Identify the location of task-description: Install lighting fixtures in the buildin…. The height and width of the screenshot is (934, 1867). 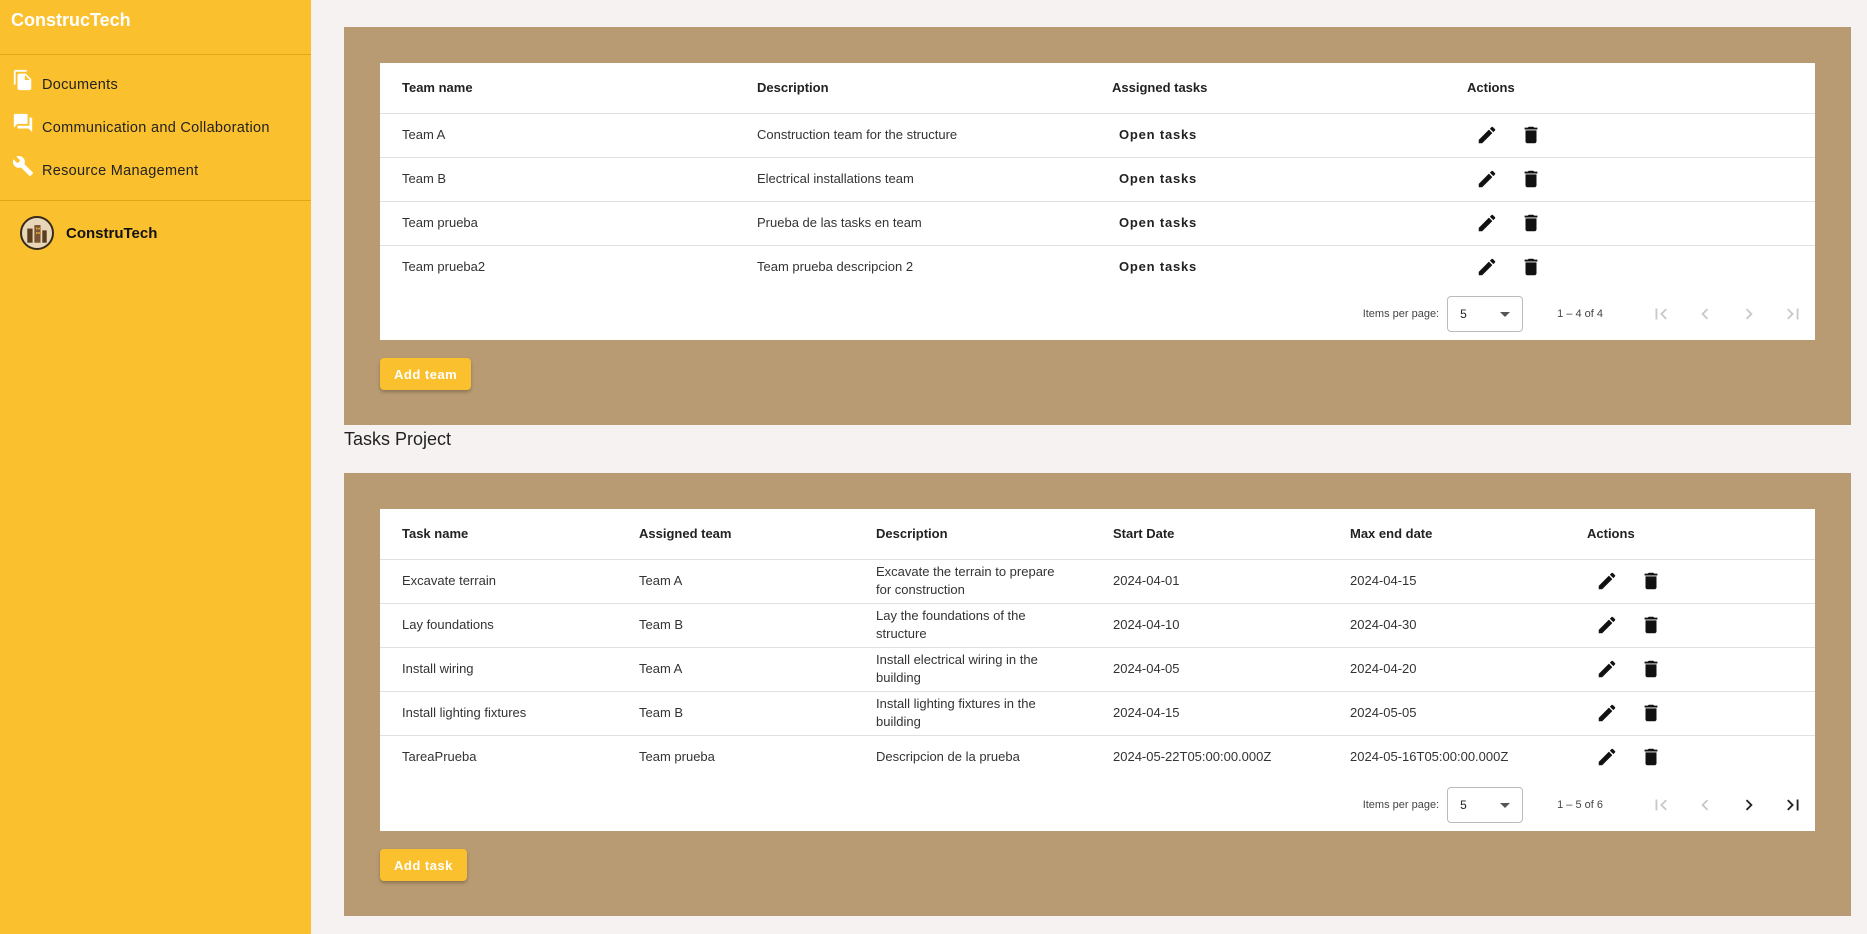
(972, 713).